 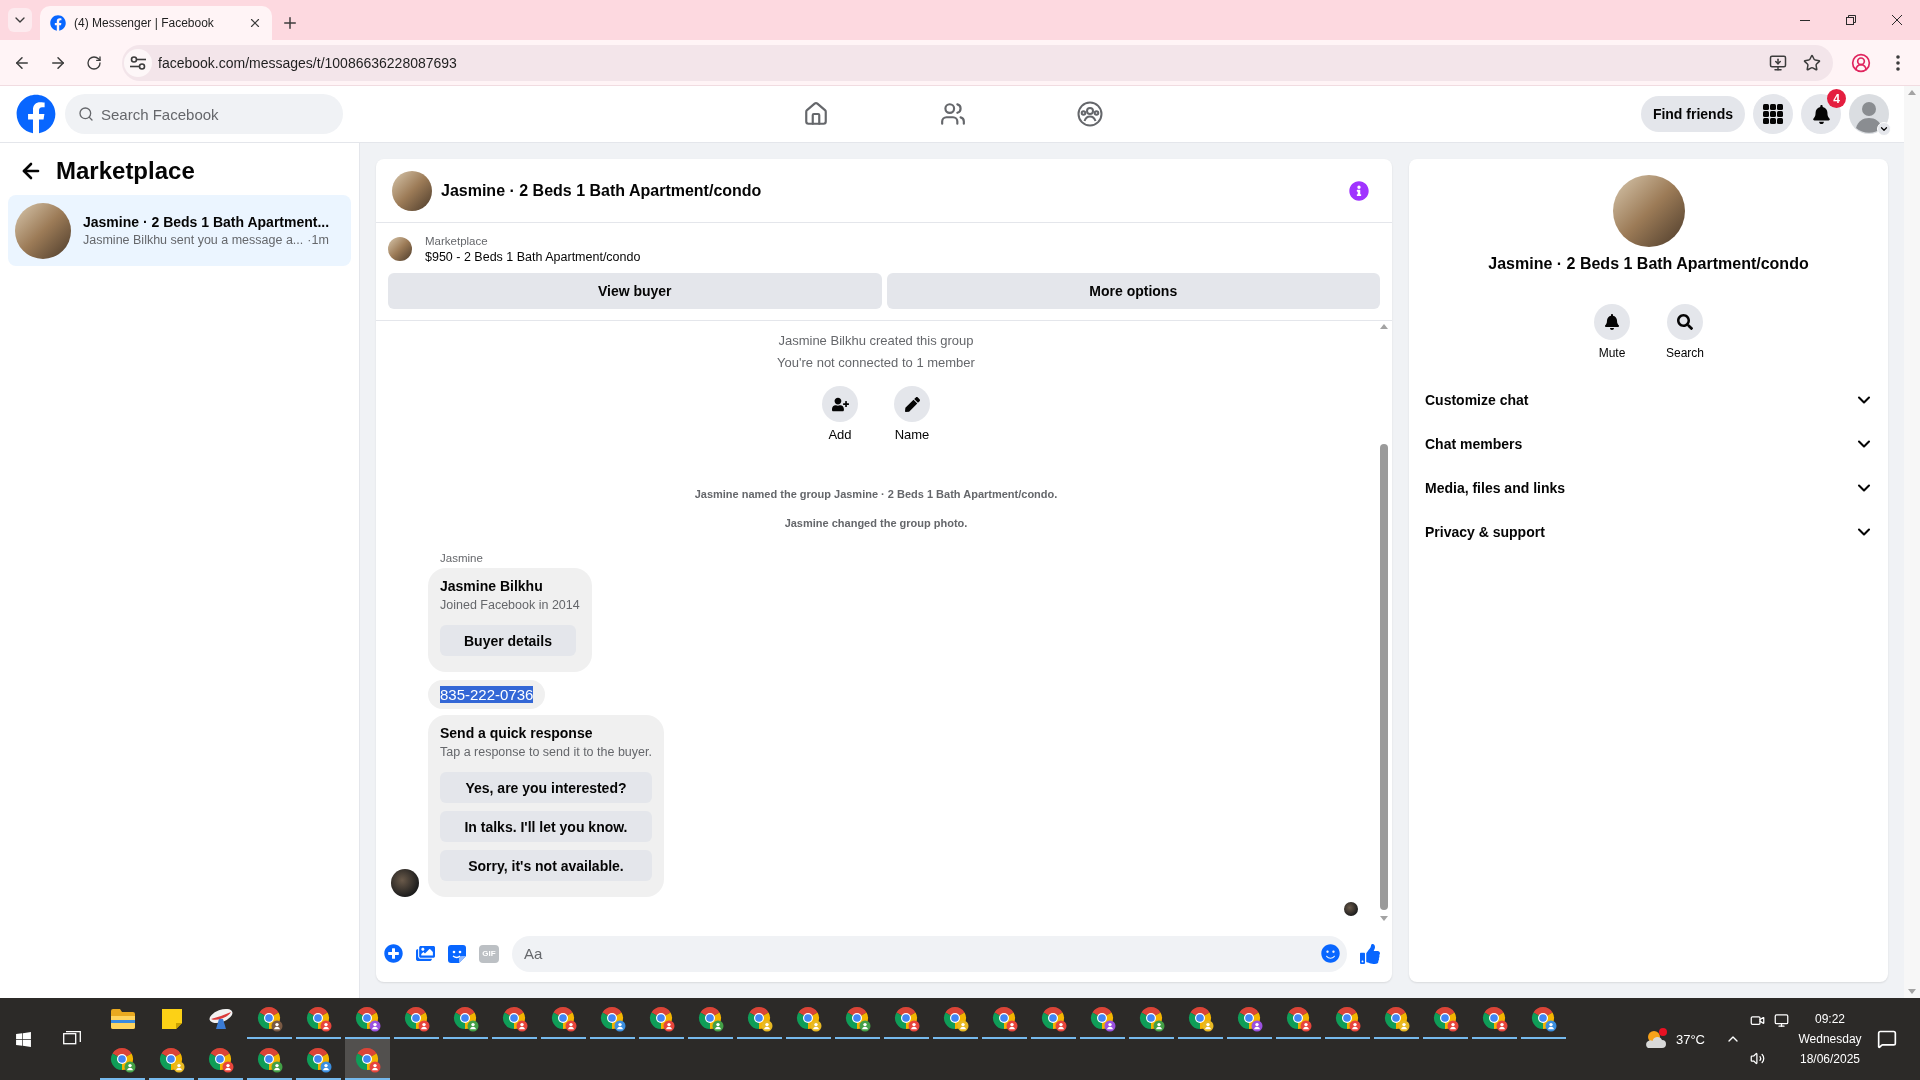 I want to click on smiley-icon, so click(x=1330, y=953).